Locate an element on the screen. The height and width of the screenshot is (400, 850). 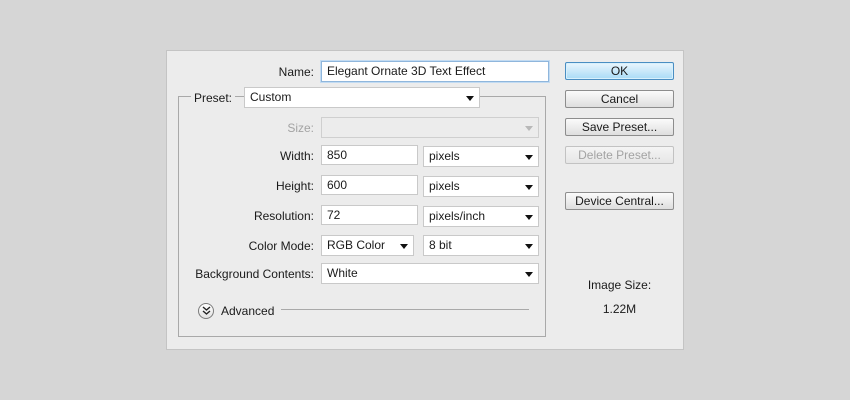
cancel-button: Cancel is located at coordinates (619, 99).